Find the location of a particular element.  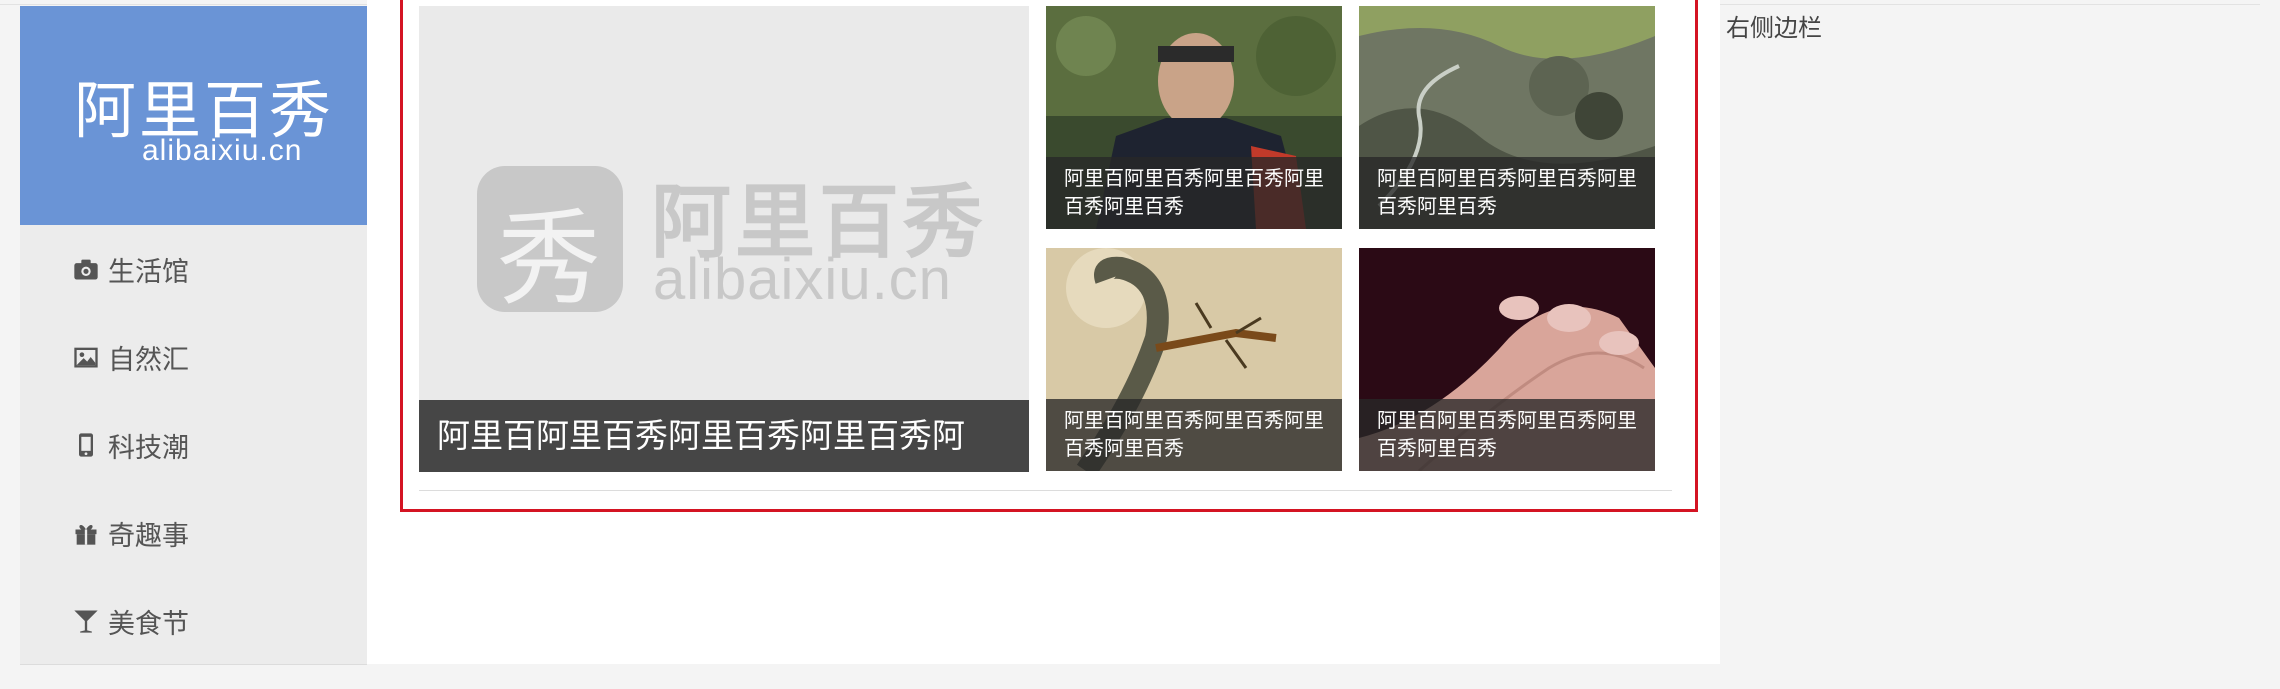

nav-label: 奇趣事 is located at coordinates (148, 535).